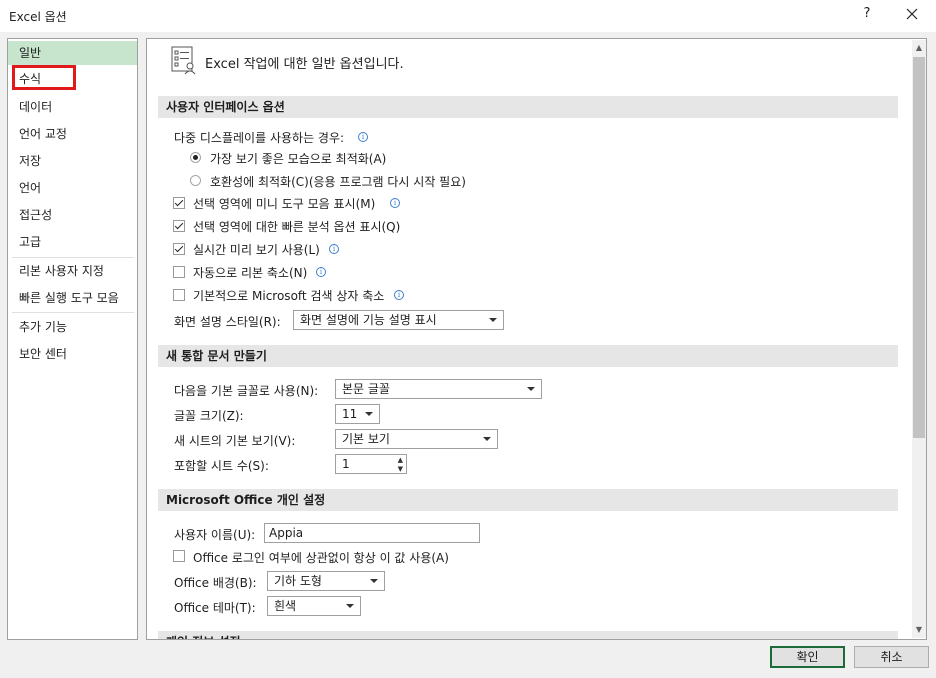  What do you see at coordinates (919, 48) in the screenshot?
I see `scroll-up-icon: ▲` at bounding box center [919, 48].